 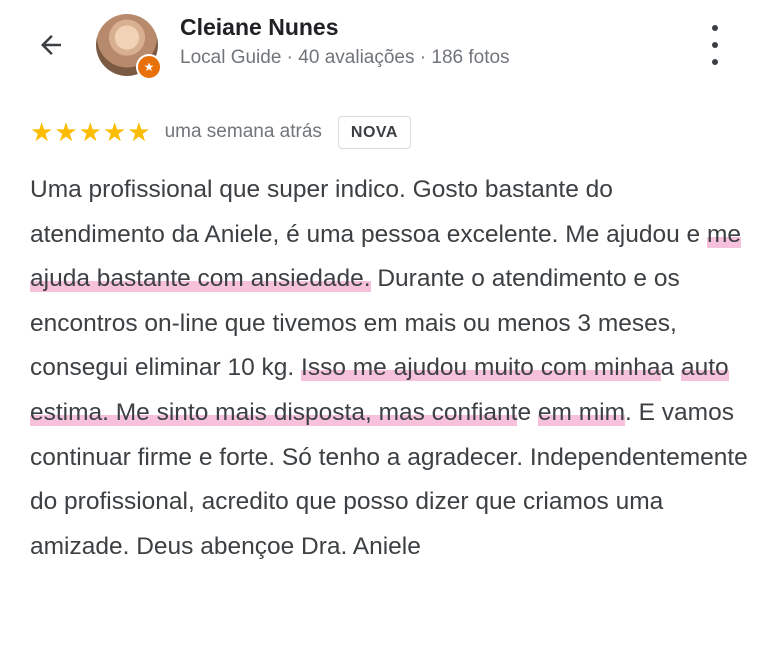 What do you see at coordinates (481, 368) in the screenshot?
I see `highlighted-text: Isso me ajudou muito com minha` at bounding box center [481, 368].